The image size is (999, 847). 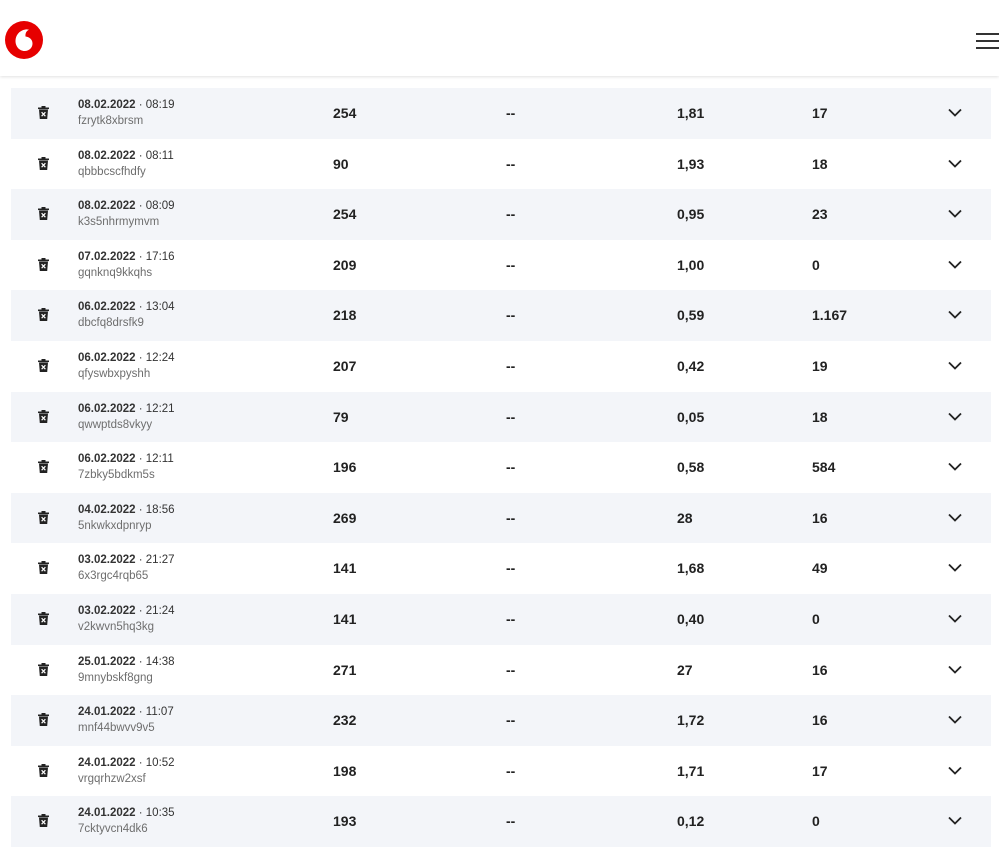 I want to click on row-time: · 12:11, so click(x=156, y=459).